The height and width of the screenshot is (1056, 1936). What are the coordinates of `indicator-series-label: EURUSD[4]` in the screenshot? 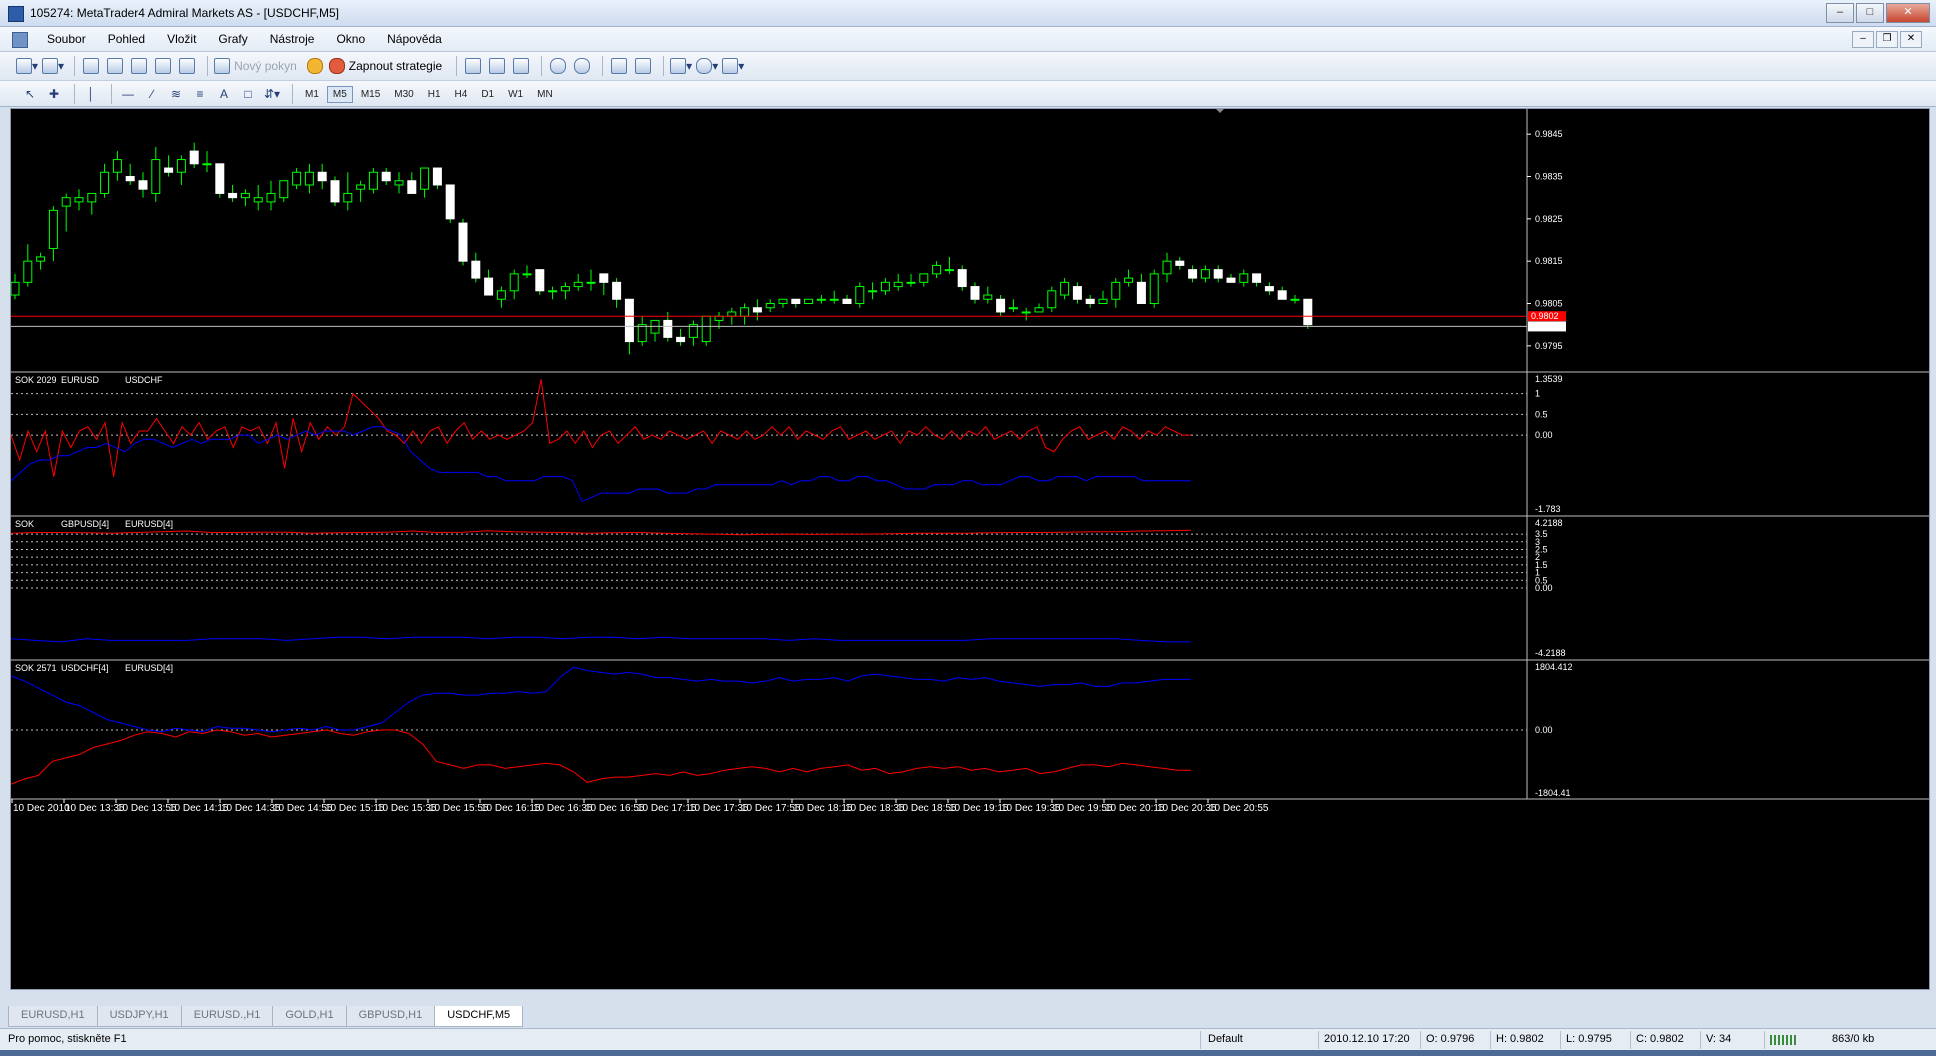 It's located at (149, 668).